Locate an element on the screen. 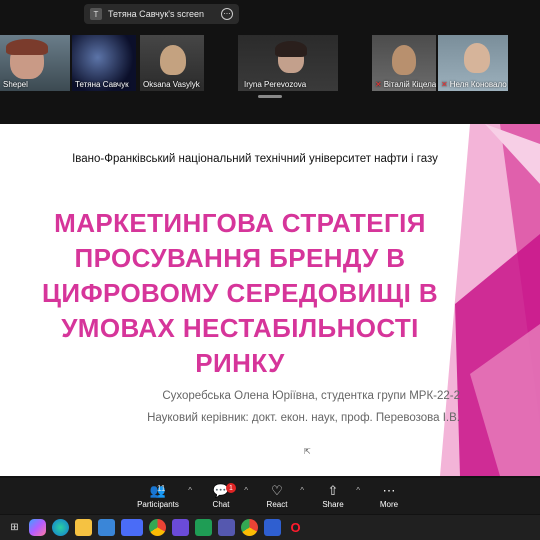 The height and width of the screenshot is (540, 540). share-label: Share is located at coordinates (333, 504).